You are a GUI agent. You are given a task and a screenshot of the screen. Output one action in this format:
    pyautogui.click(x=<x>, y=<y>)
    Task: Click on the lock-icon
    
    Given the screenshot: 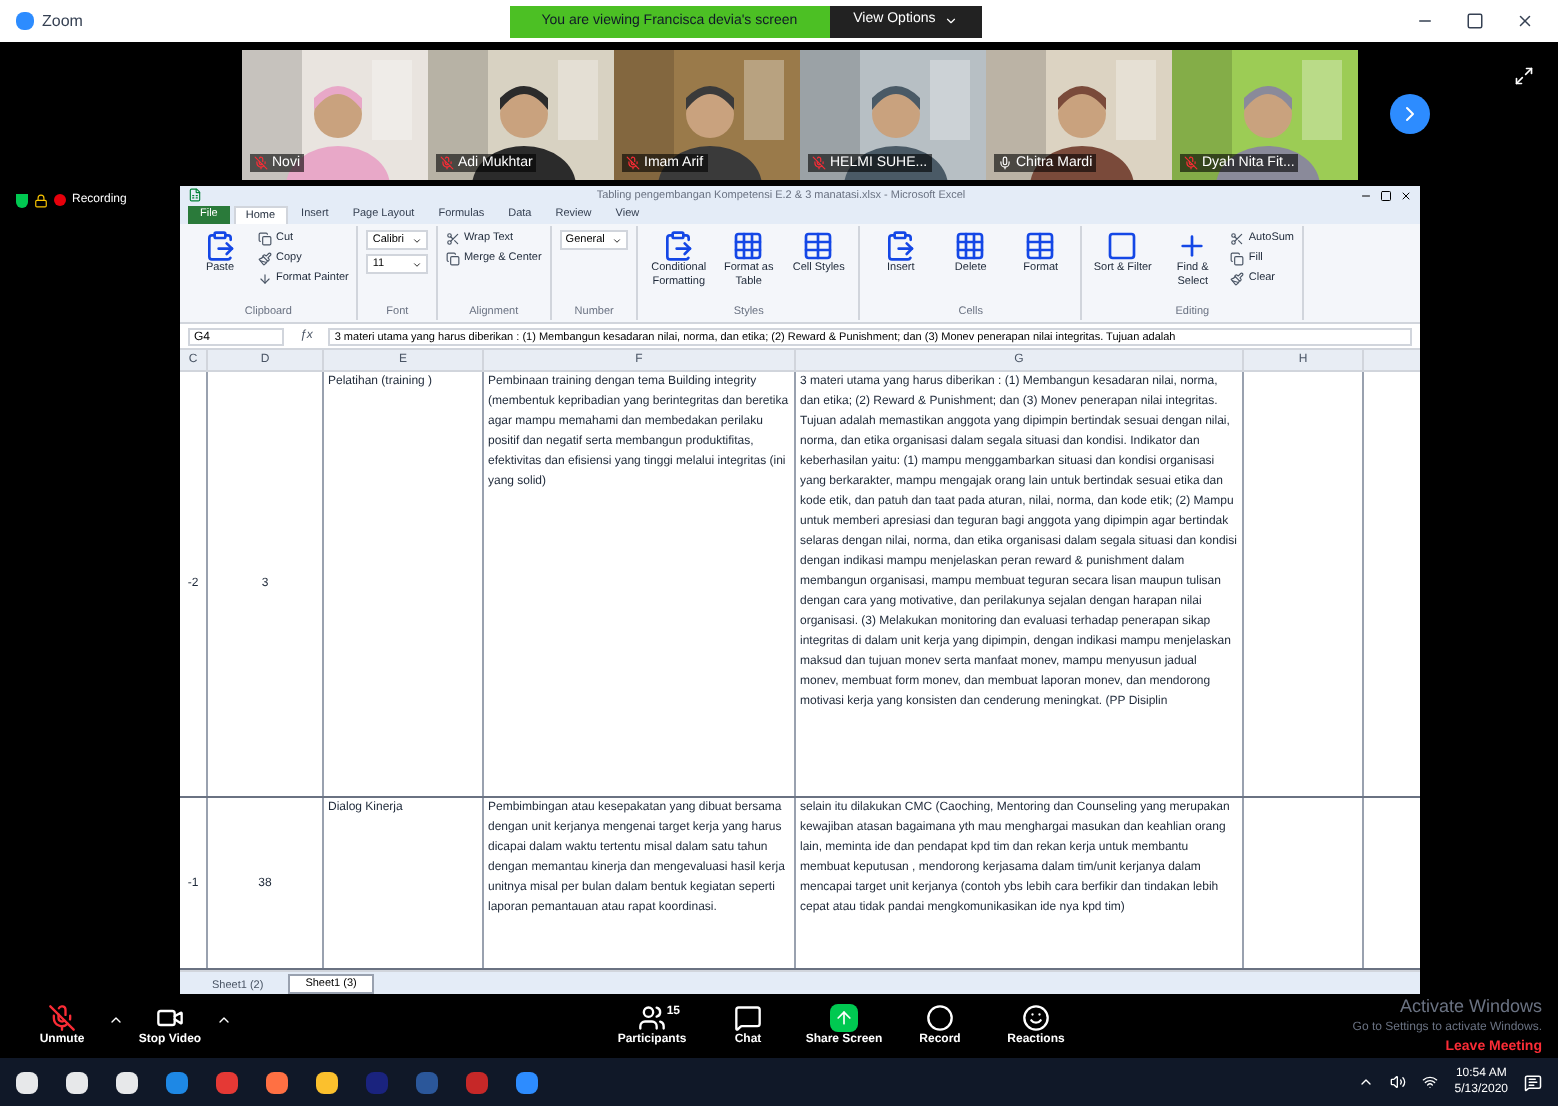 What is the action you would take?
    pyautogui.click(x=41, y=201)
    